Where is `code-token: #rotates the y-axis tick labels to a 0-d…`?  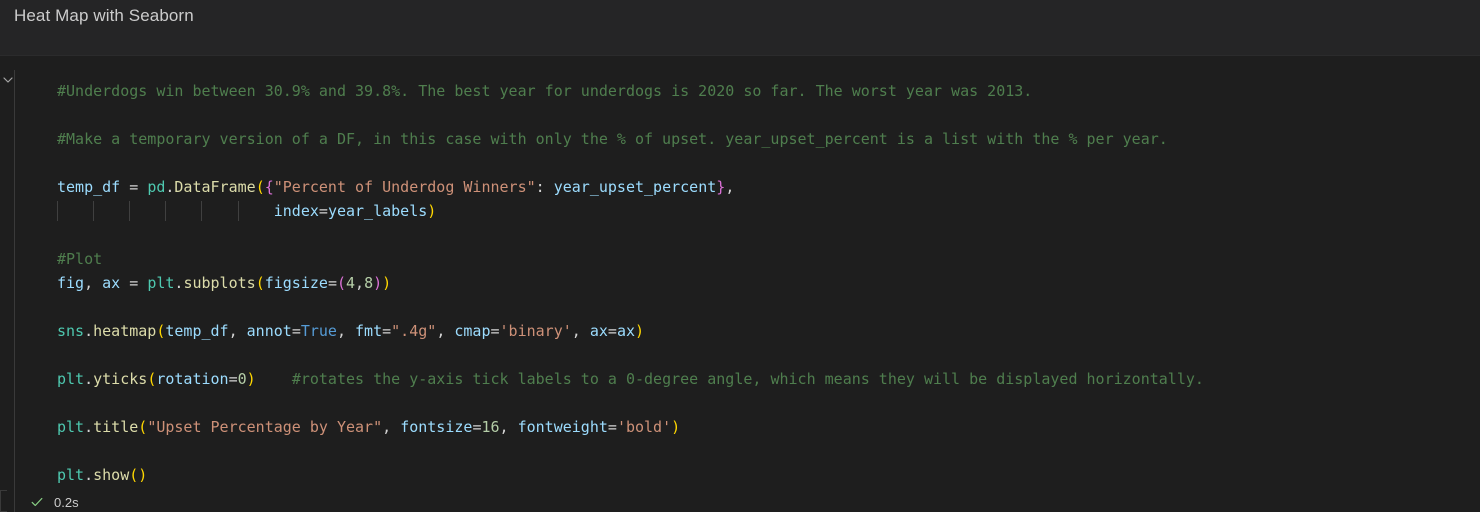
code-token: #rotates the y-axis tick labels to a 0-d… is located at coordinates (747, 379).